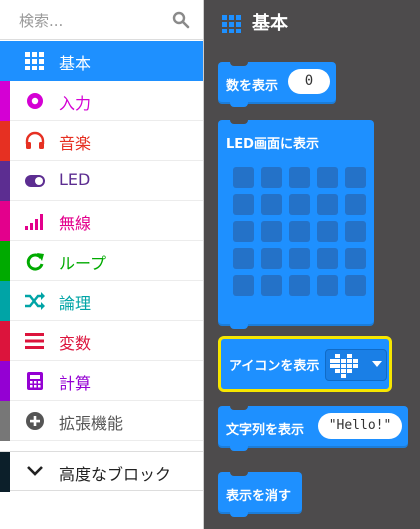 The width and height of the screenshot is (420, 529). Describe the element at coordinates (35, 181) in the screenshot. I see `toggle-icon` at that location.